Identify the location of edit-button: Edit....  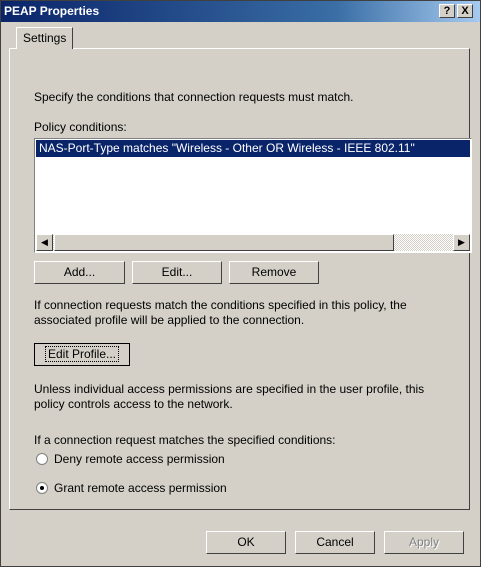
(177, 272).